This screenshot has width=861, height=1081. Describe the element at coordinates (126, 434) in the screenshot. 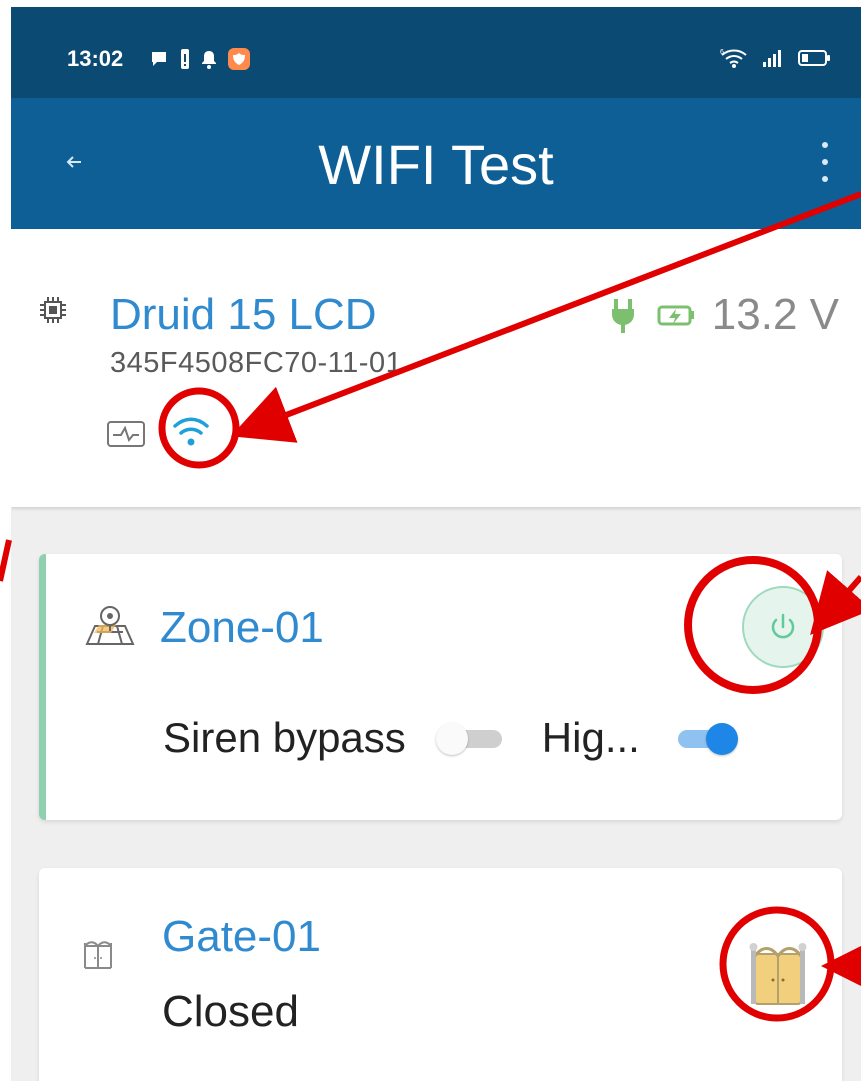

I see `monitor-icon` at that location.